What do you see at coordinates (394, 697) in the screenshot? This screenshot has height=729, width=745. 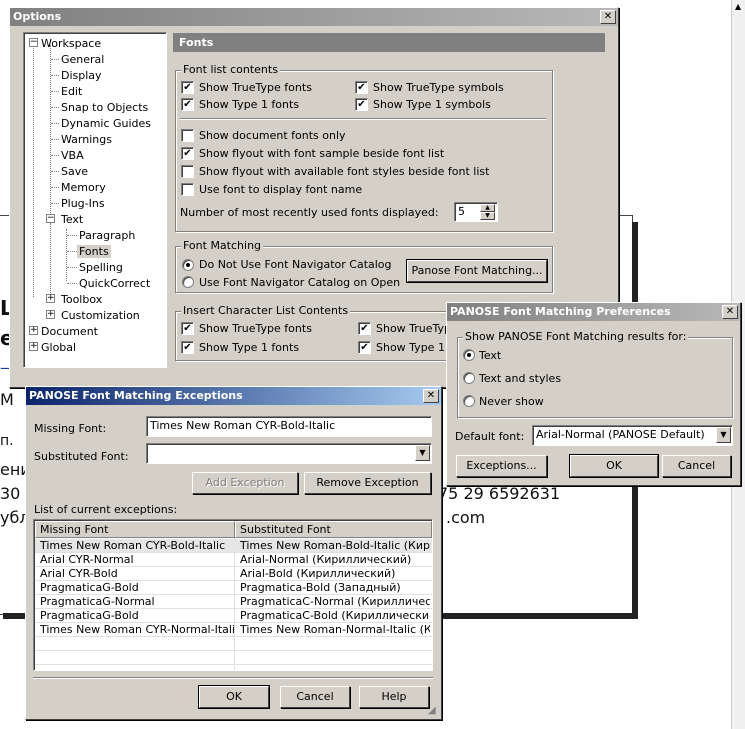 I see `exceptions-help-button: Help` at bounding box center [394, 697].